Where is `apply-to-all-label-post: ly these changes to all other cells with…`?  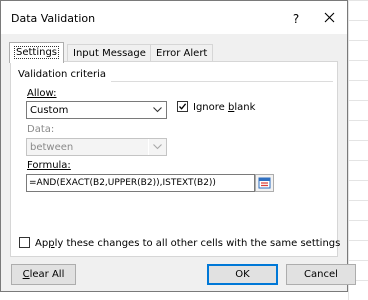 apply-to-all-label-post: ly these changes to all other cells with… is located at coordinates (197, 243).